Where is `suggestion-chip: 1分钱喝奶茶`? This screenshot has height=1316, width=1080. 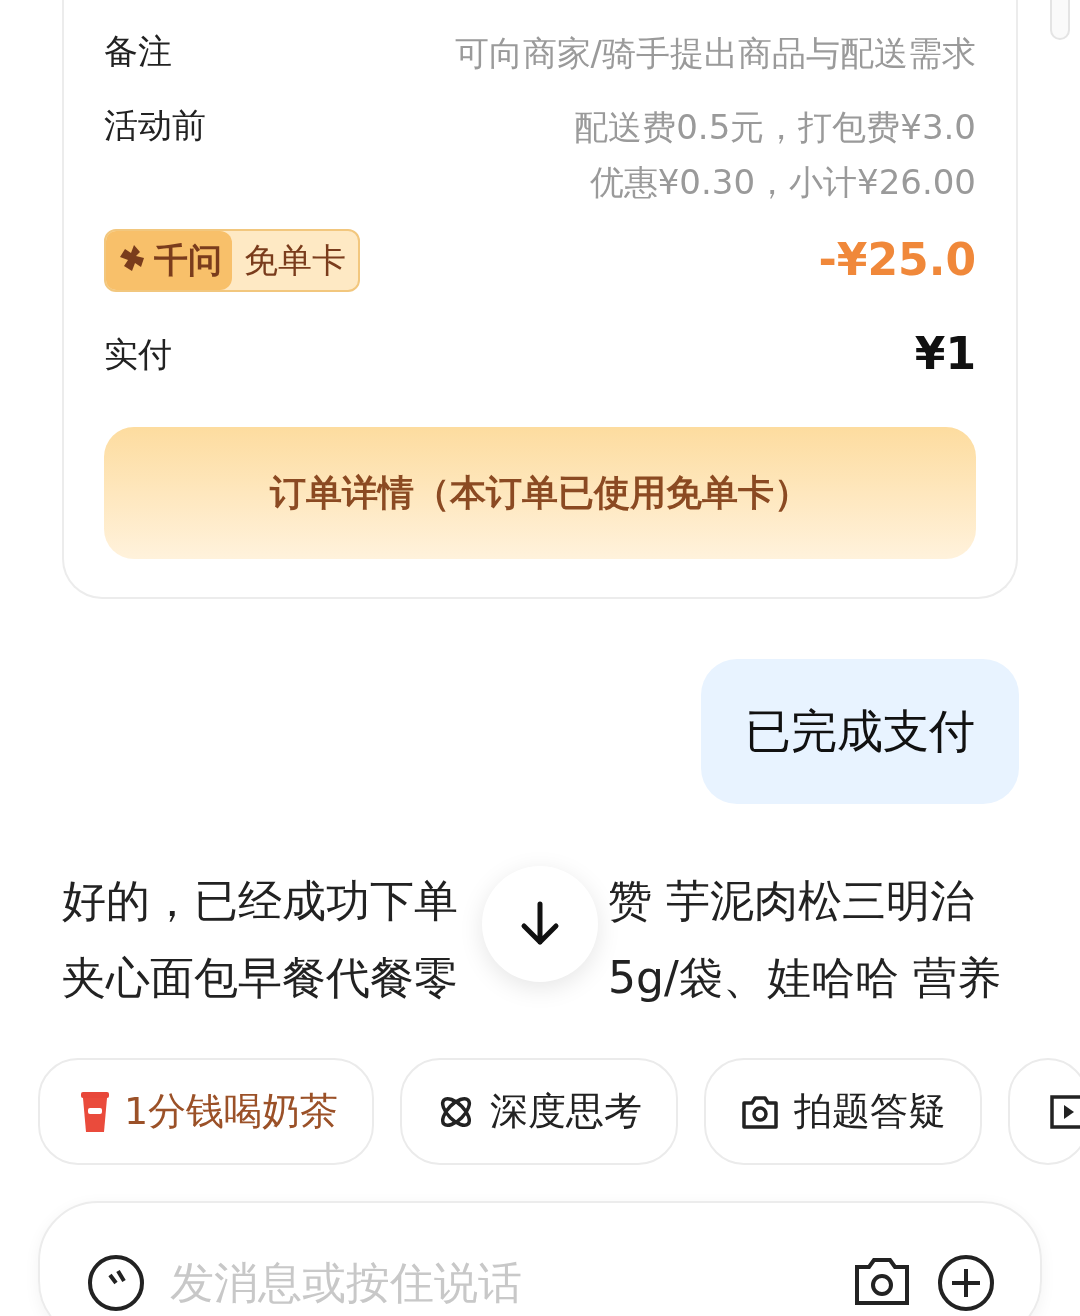
suggestion-chip: 1分钱喝奶茶 is located at coordinates (206, 1112).